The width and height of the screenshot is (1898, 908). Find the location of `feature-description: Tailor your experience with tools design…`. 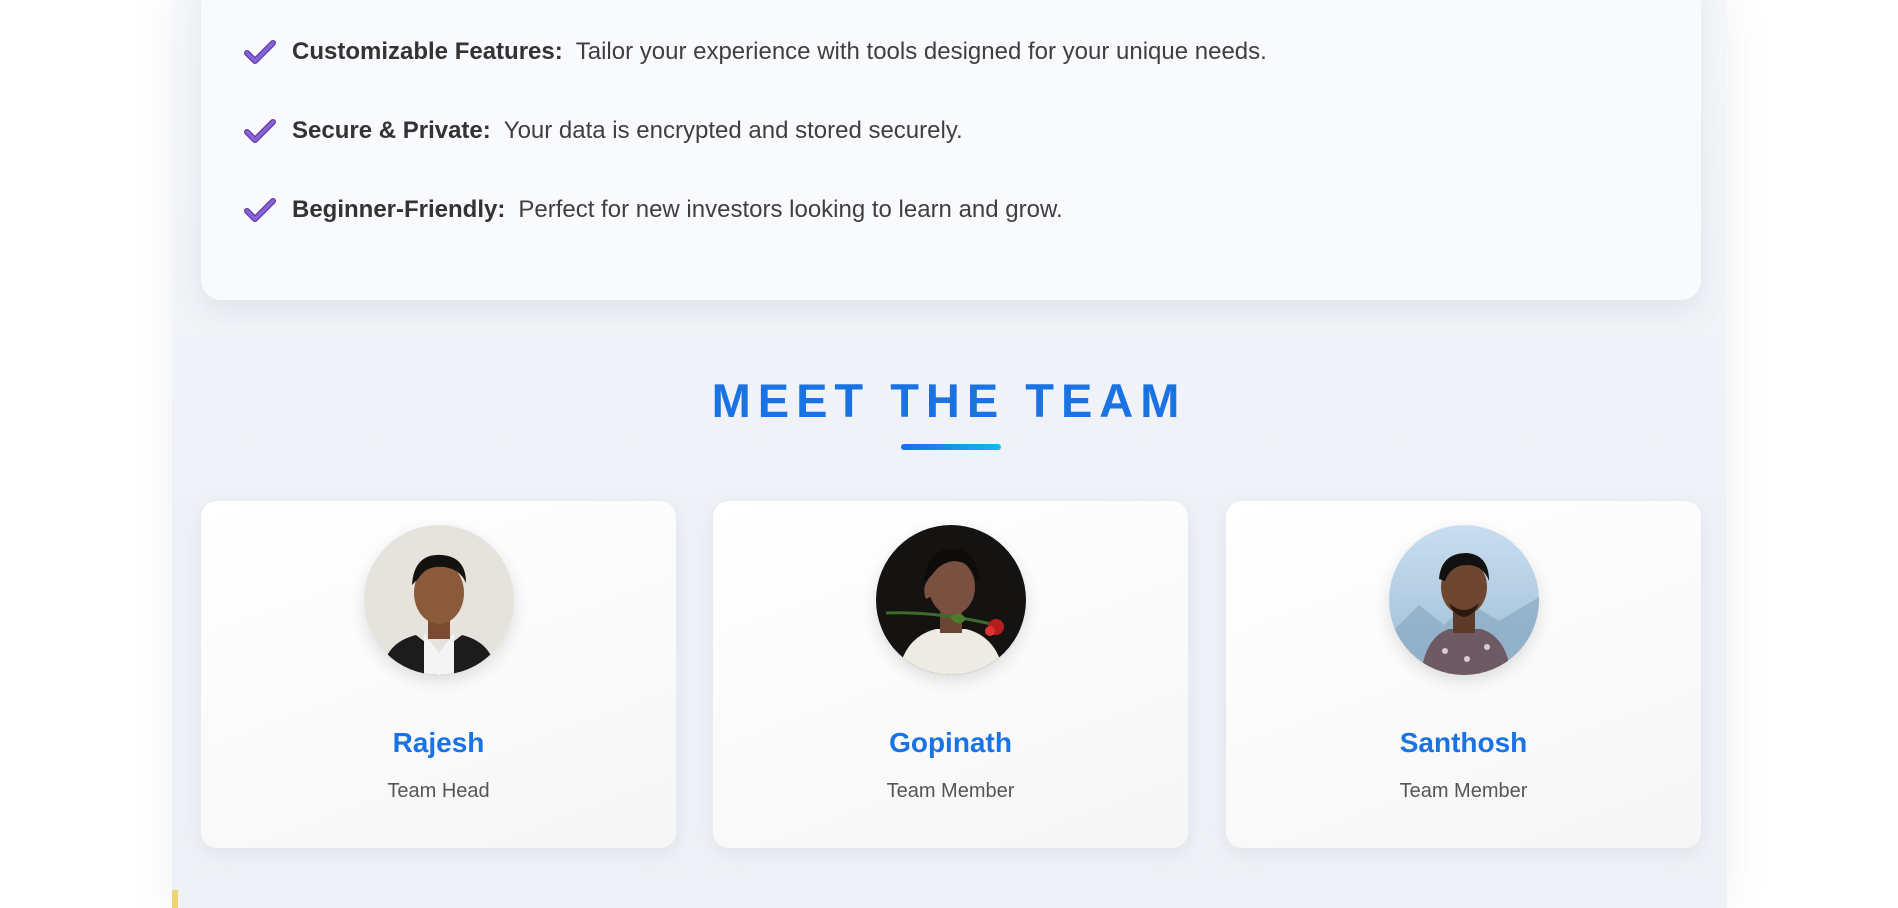

feature-description: Tailor your experience with tools design… is located at coordinates (921, 51).